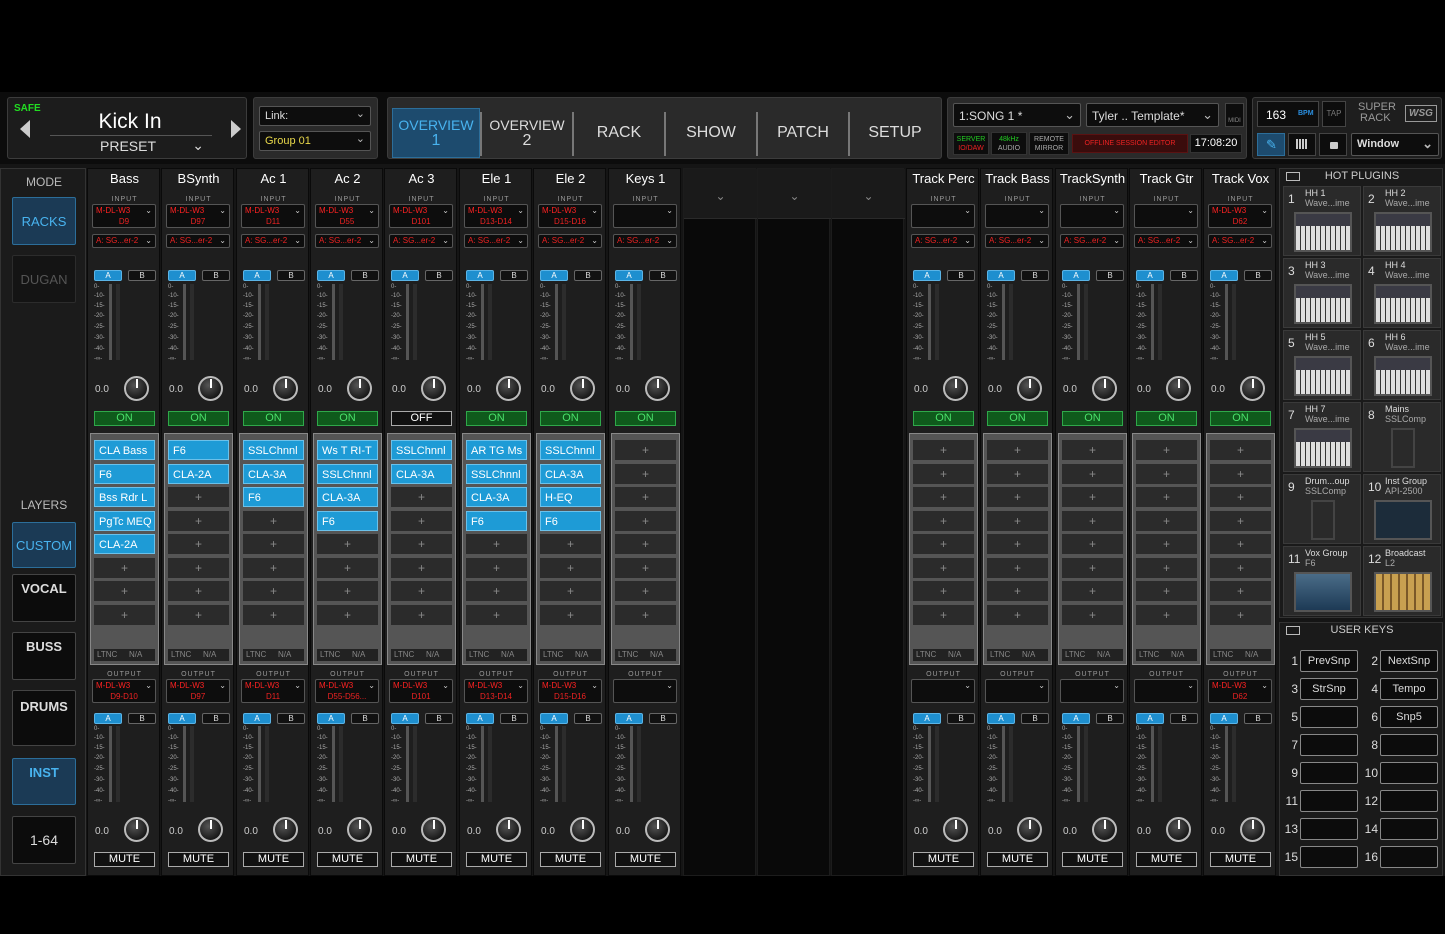 This screenshot has height=934, width=1445. What do you see at coordinates (570, 691) in the screenshot?
I see `output-routing-dropdown: M-DL-W3 D15-D16 ⌄` at bounding box center [570, 691].